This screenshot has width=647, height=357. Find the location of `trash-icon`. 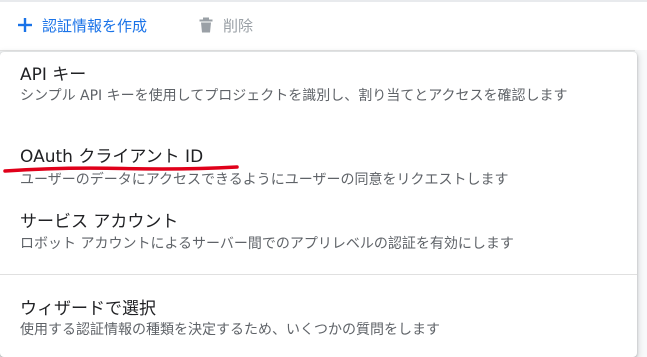

trash-icon is located at coordinates (206, 25).